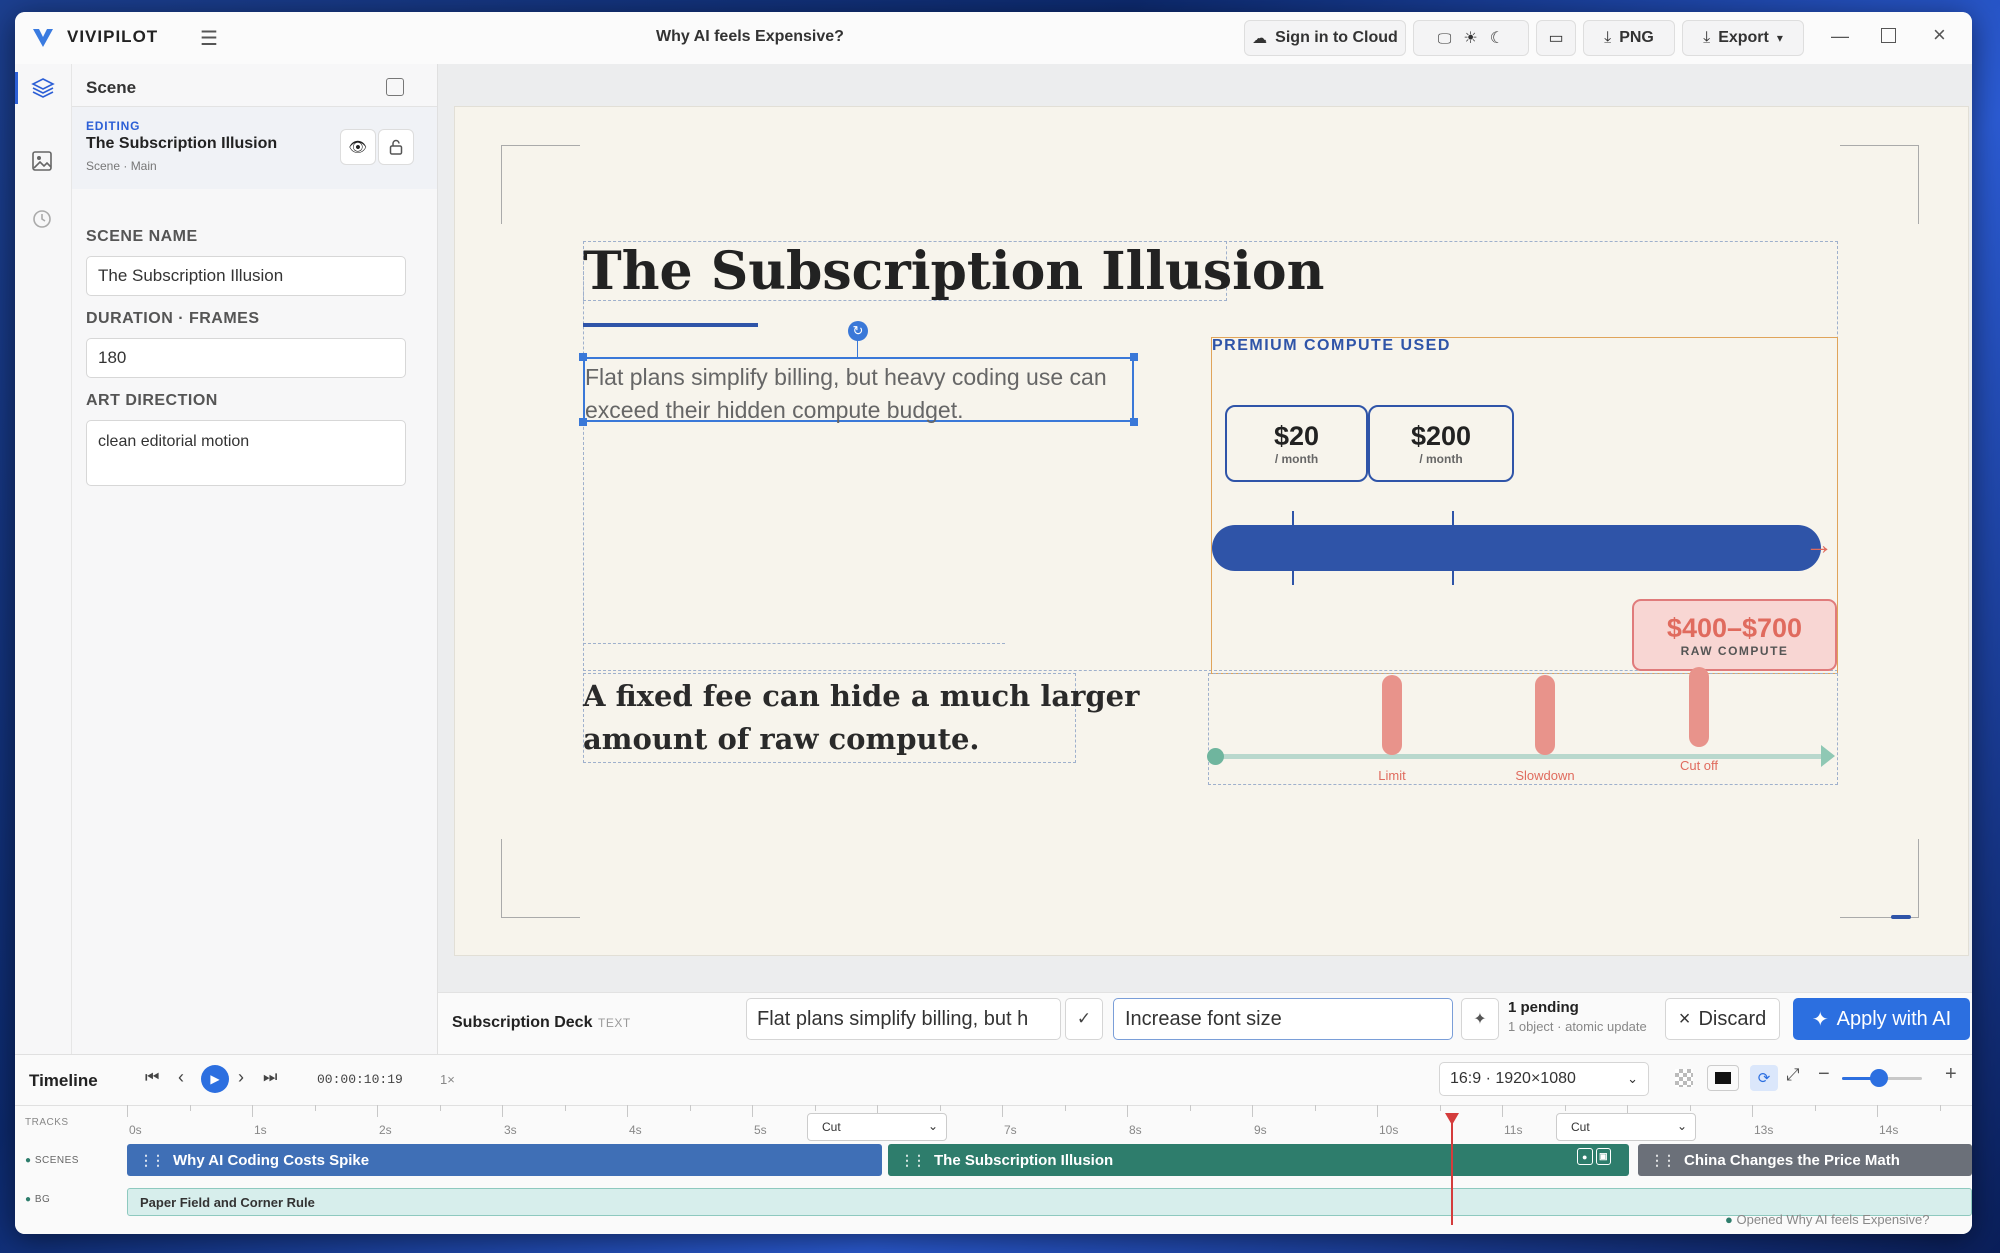  Describe the element at coordinates (1743, 38) in the screenshot. I see `export-button: ⤓ Export ▾` at that location.